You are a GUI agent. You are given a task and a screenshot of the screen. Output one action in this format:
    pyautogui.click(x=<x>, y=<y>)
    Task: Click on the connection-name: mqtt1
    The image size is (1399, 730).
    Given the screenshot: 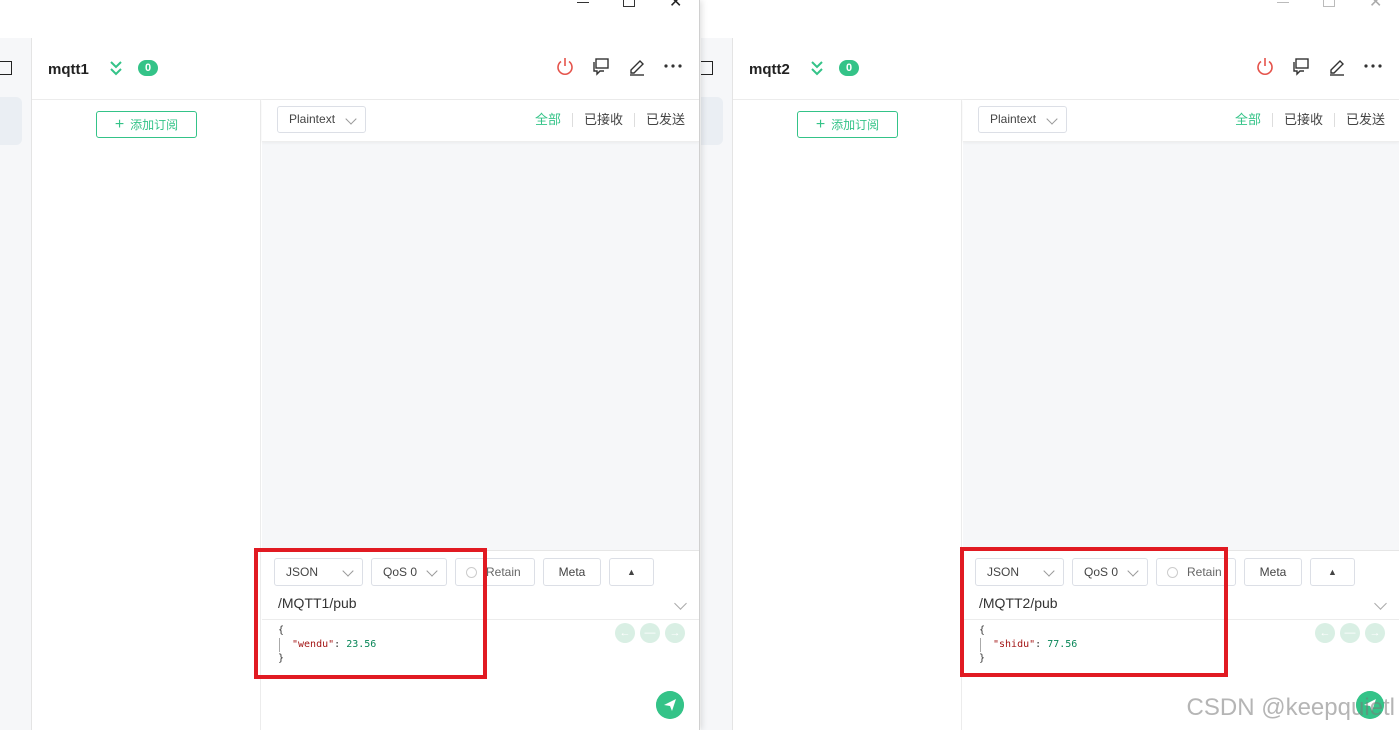 What is the action you would take?
    pyautogui.click(x=68, y=69)
    